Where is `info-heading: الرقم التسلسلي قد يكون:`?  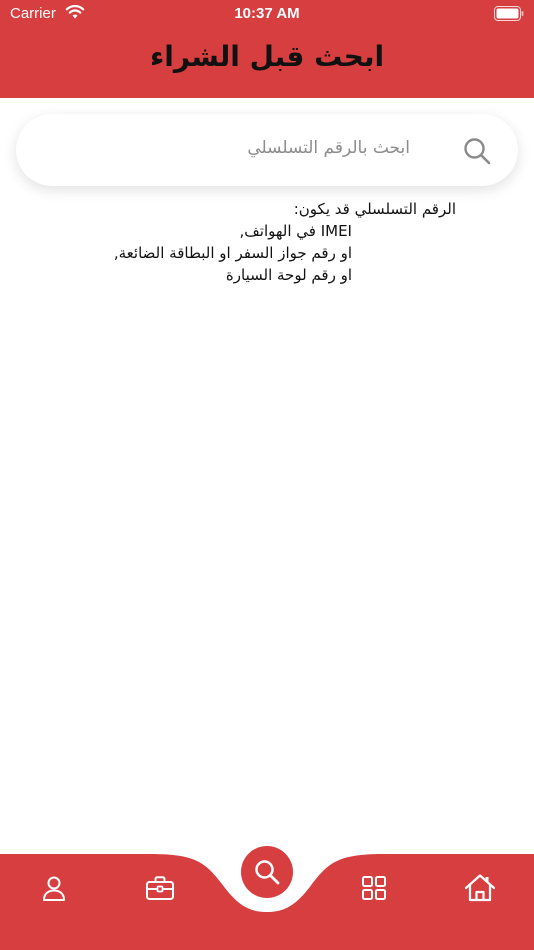 info-heading: الرقم التسلسلي قد يكون: is located at coordinates (374, 209).